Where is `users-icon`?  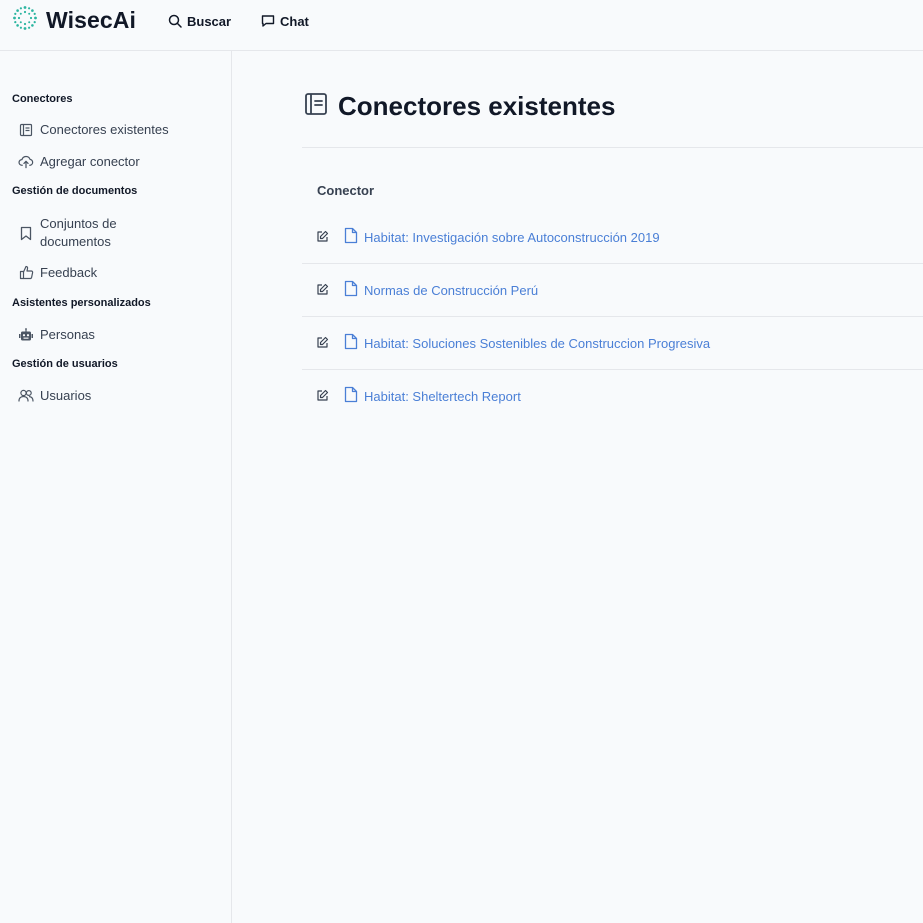 users-icon is located at coordinates (26, 395).